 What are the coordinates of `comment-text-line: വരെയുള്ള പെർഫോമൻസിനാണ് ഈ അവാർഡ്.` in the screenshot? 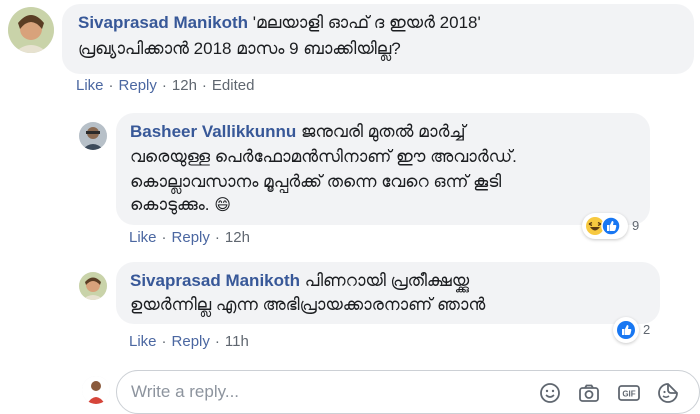 It's located at (323, 156).